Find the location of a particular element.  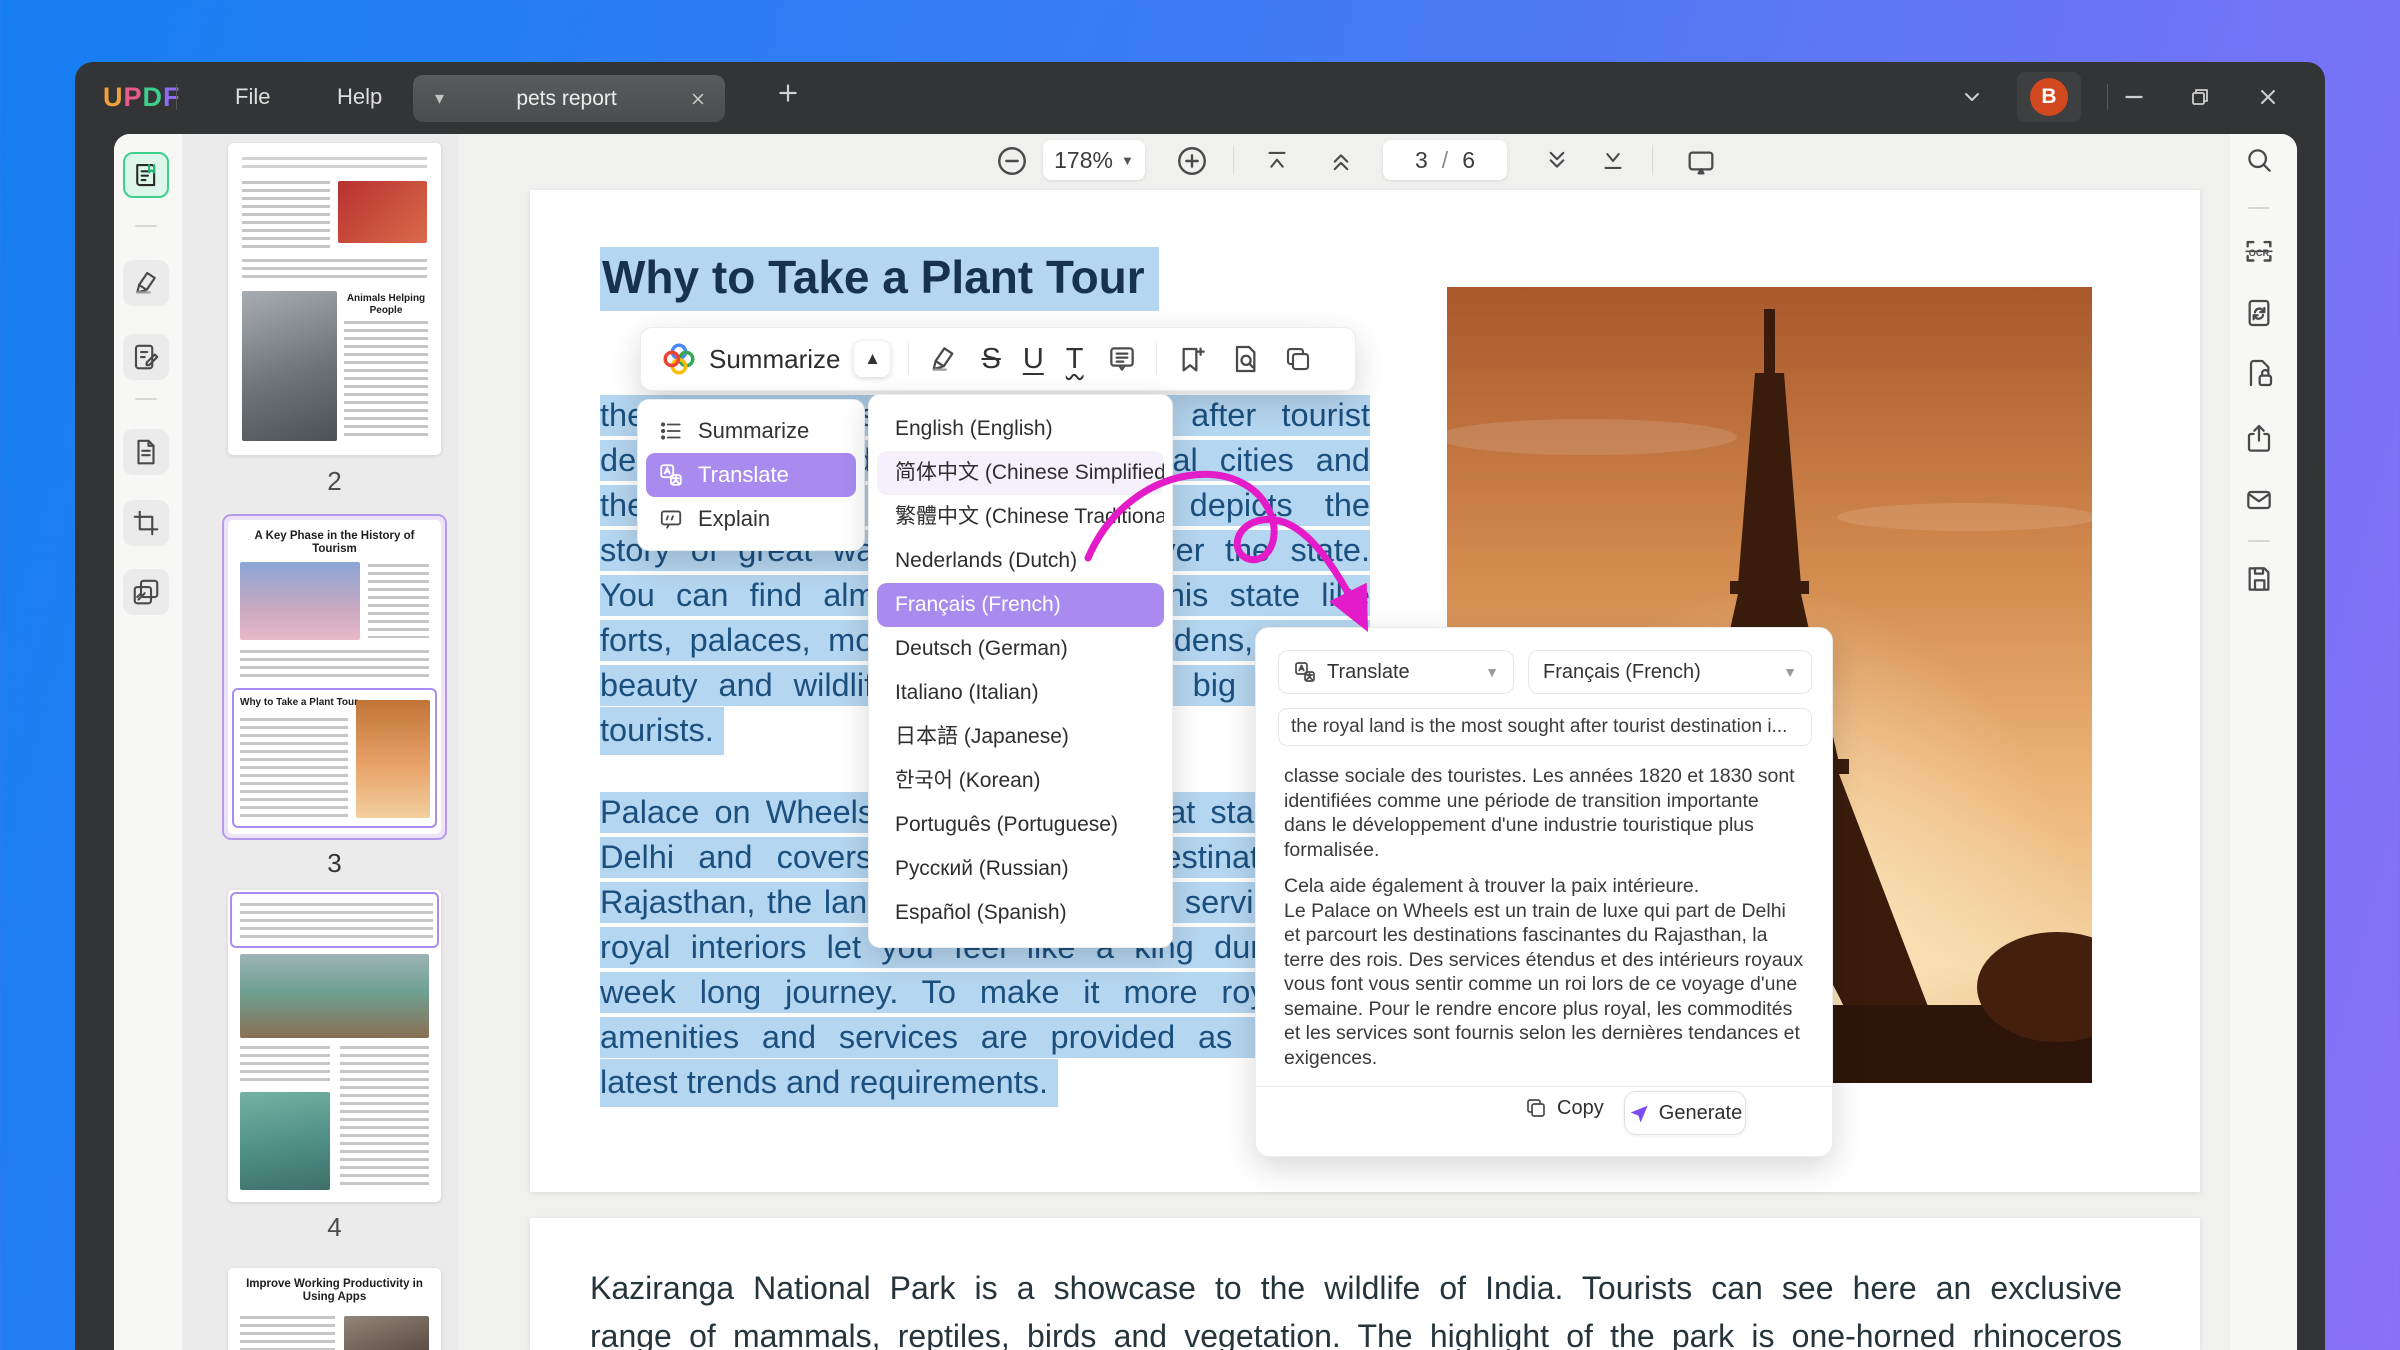

summarize-menu-button: Summarize is located at coordinates (774, 359).